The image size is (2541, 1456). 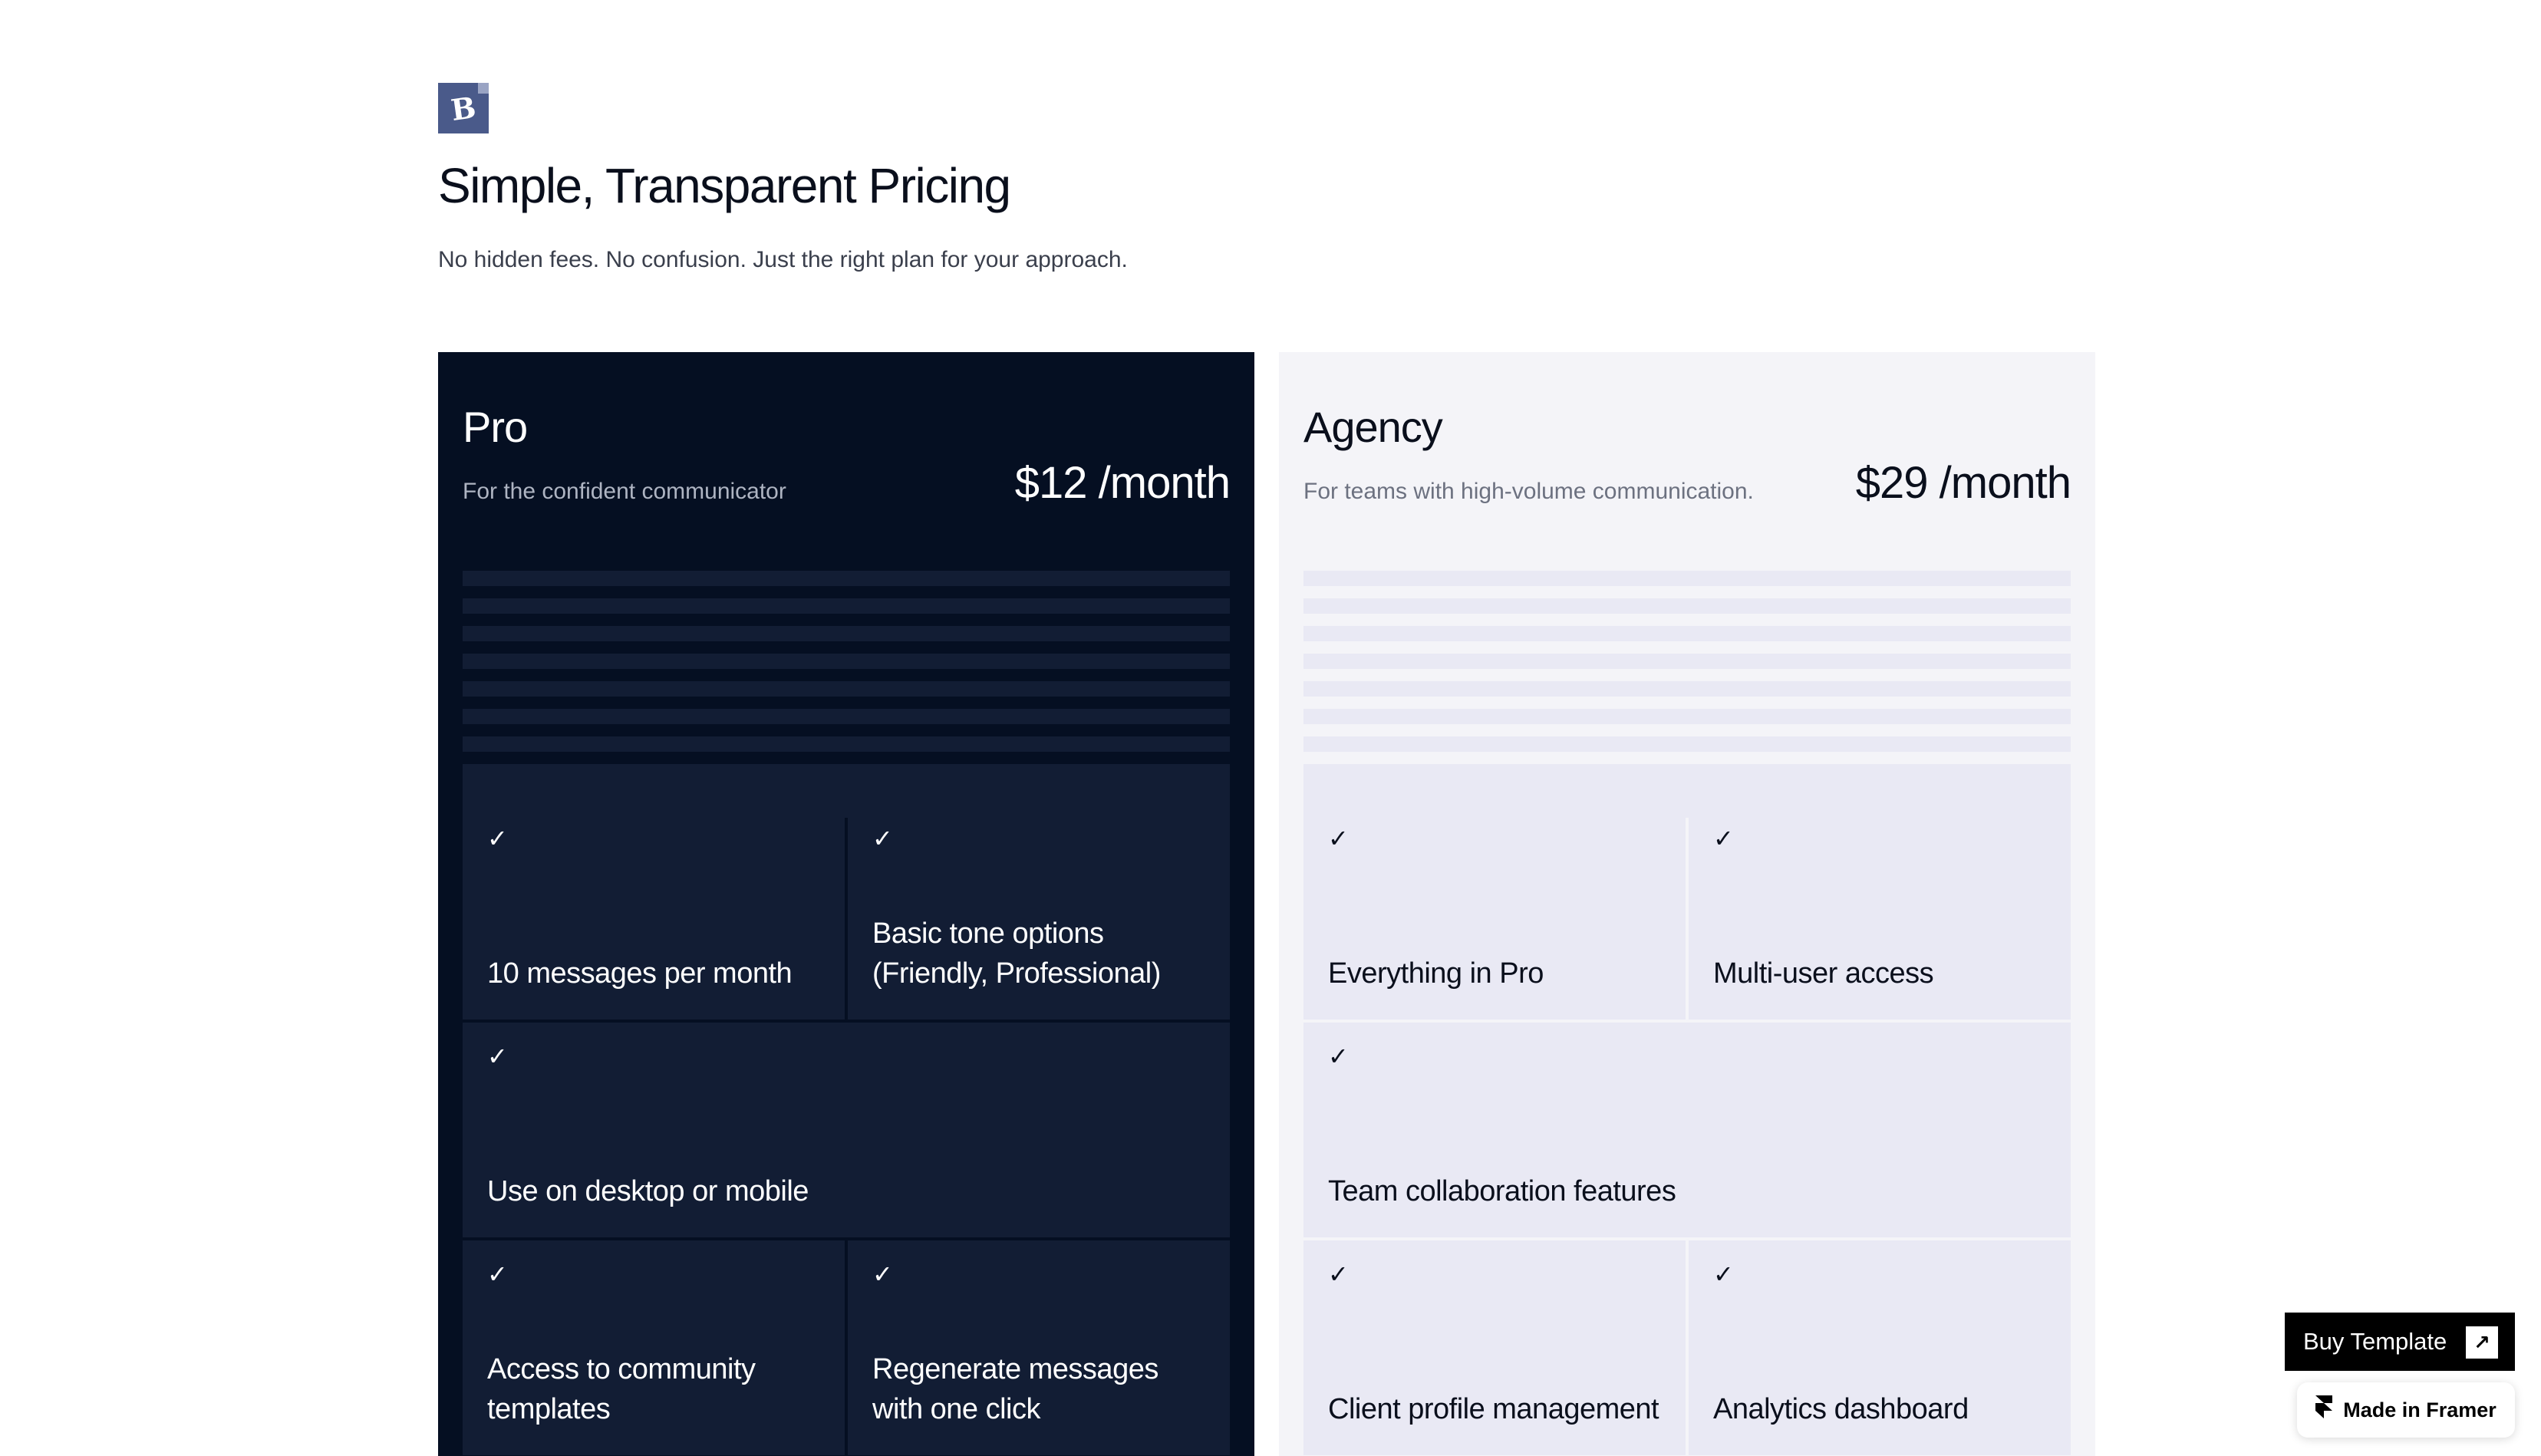 What do you see at coordinates (1015, 1389) in the screenshot?
I see `feature-text: Regenerate messages with one click` at bounding box center [1015, 1389].